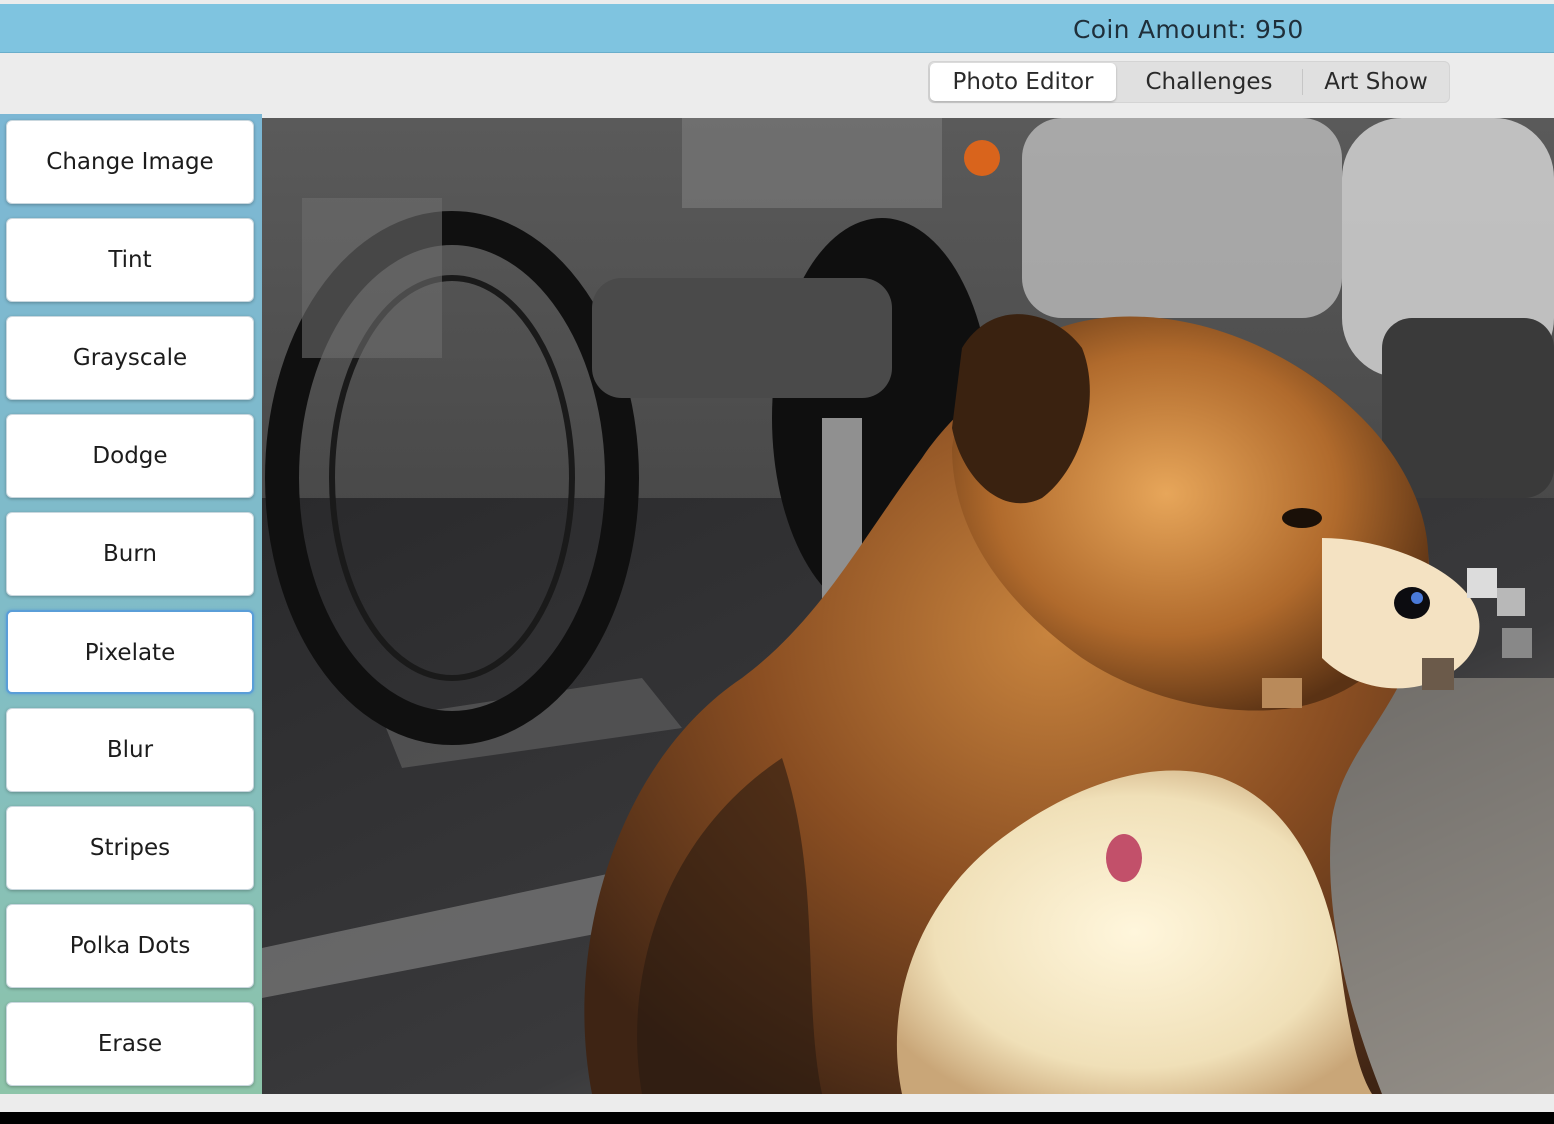 The image size is (1554, 1124). What do you see at coordinates (130, 848) in the screenshot?
I see `stripes-button: Stripes` at bounding box center [130, 848].